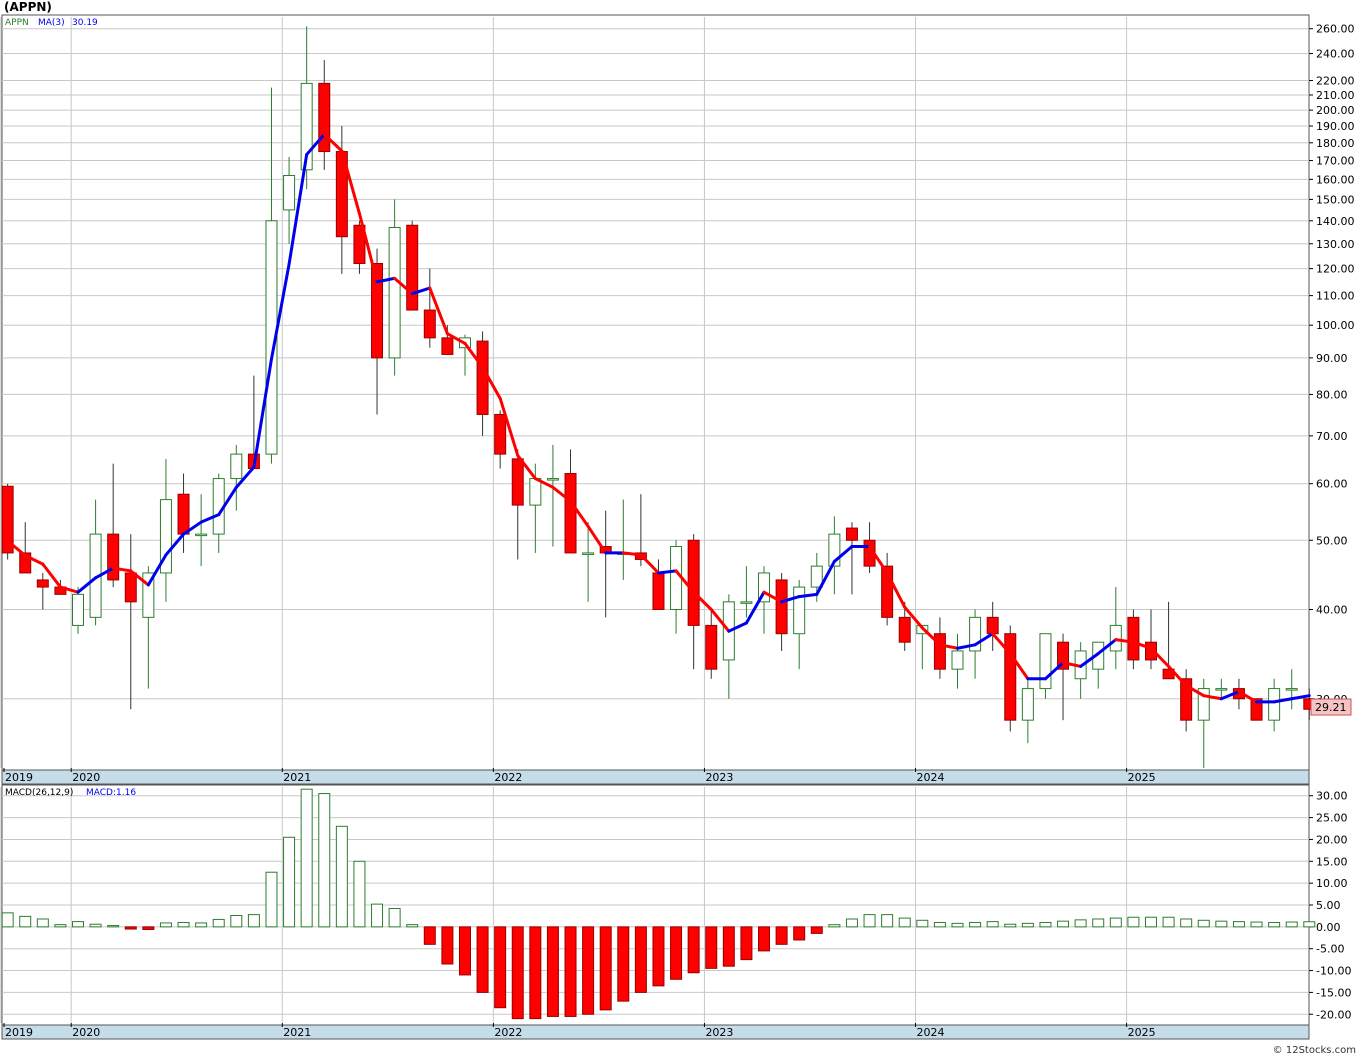 Image resolution: width=1360 pixels, height=1056 pixels. What do you see at coordinates (1332, 839) in the screenshot?
I see `macd-tick-label: 20.00` at bounding box center [1332, 839].